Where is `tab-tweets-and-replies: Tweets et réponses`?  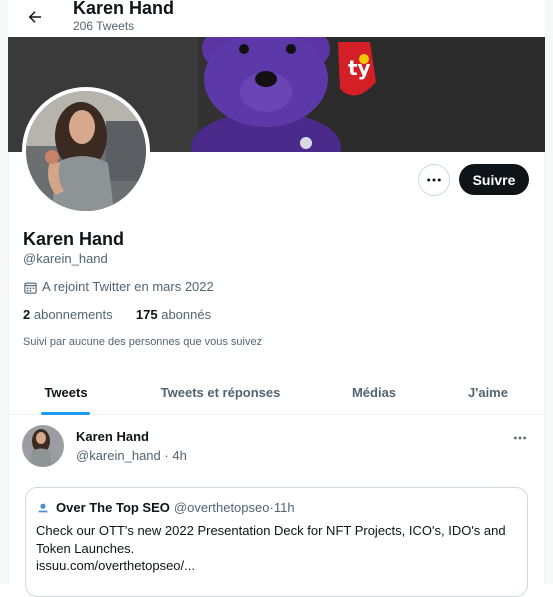 tab-tweets-and-replies: Tweets et réponses is located at coordinates (220, 392).